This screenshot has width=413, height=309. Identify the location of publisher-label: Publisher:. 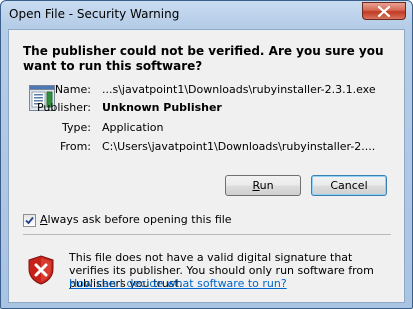
(63, 107).